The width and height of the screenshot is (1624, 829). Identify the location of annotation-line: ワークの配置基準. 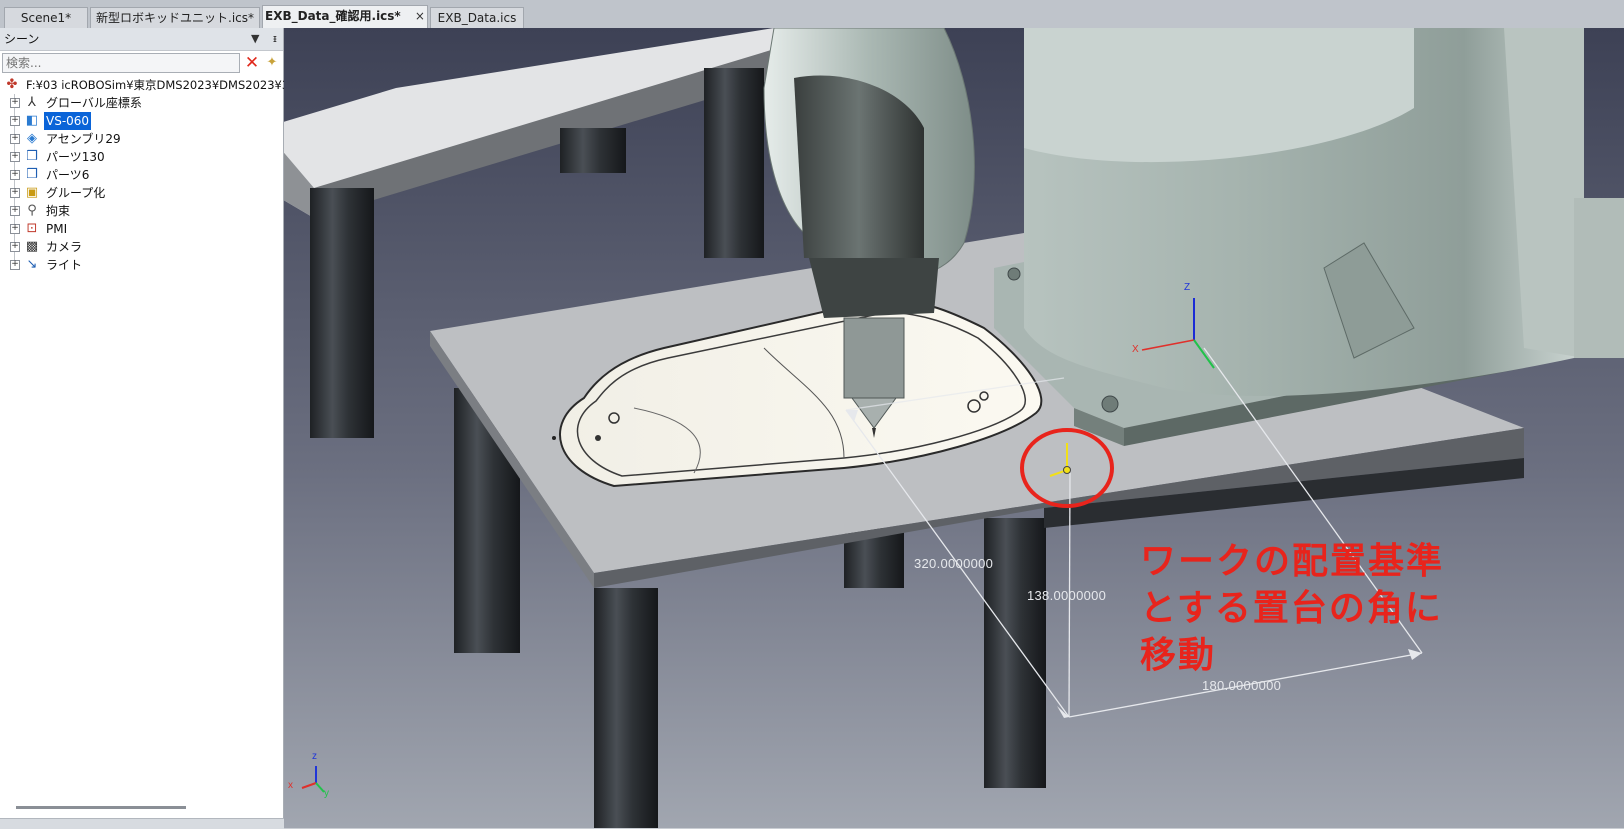
(1292, 561).